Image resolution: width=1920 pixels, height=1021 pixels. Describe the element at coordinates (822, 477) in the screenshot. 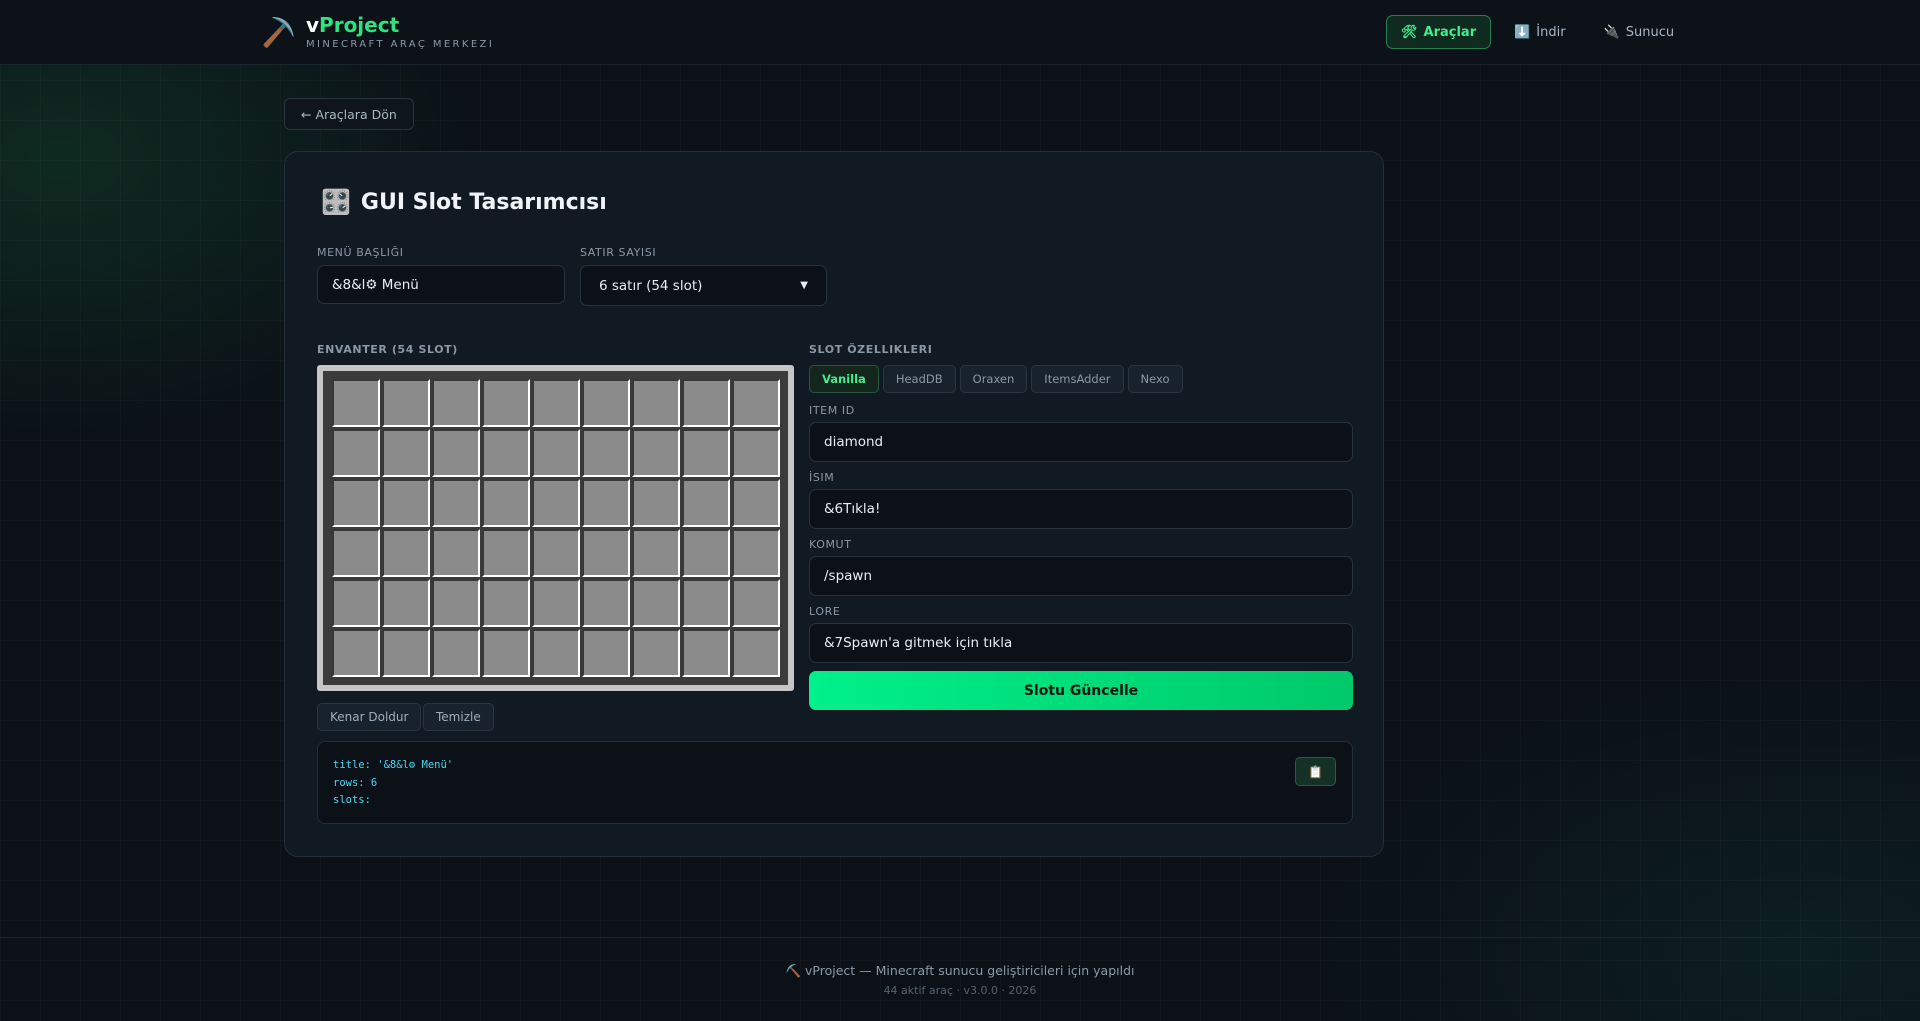

I see `name-label: İSIM` at that location.